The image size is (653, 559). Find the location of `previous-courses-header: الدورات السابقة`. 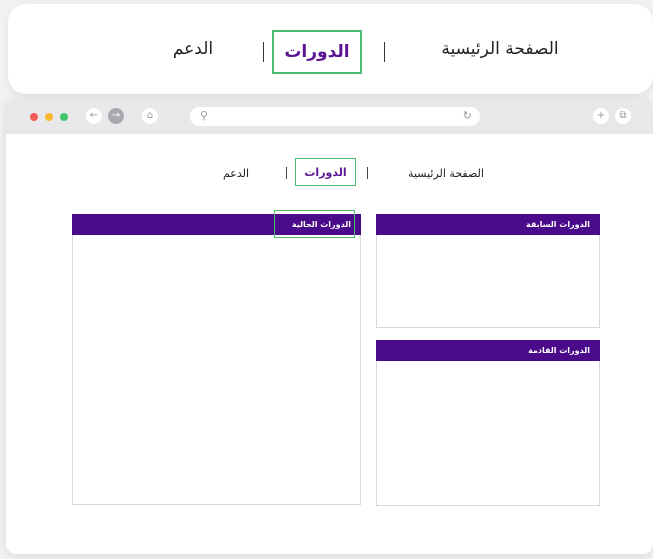

previous-courses-header: الدورات السابقة is located at coordinates (488, 224).